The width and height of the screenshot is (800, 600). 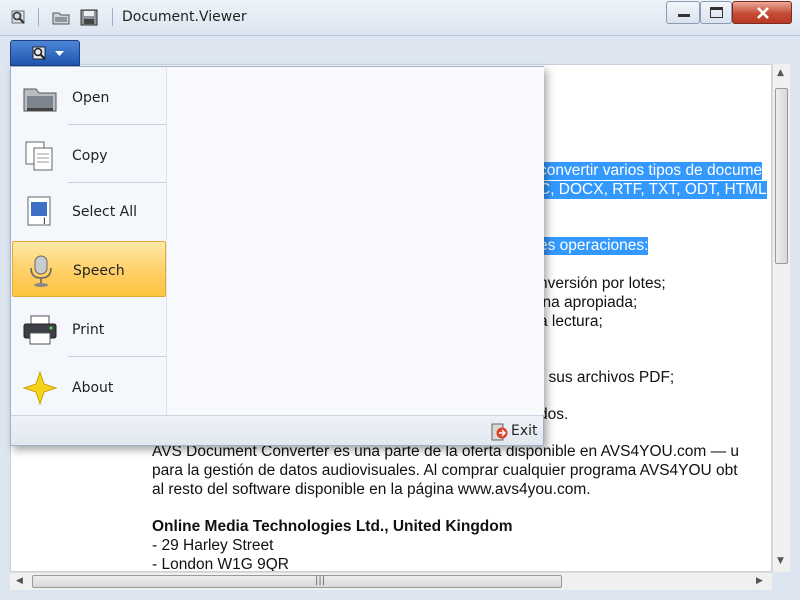 What do you see at coordinates (781, 176) in the screenshot?
I see `vertical-scroll-thumb` at bounding box center [781, 176].